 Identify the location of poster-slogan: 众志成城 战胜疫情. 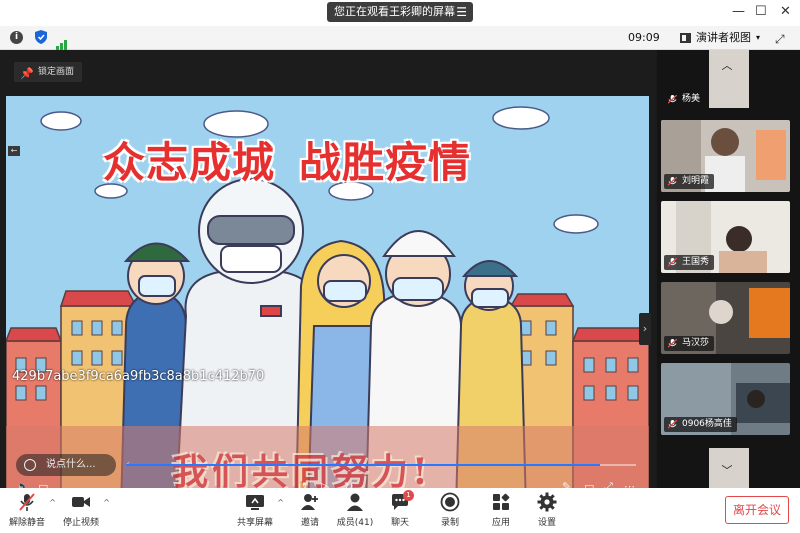
(287, 159).